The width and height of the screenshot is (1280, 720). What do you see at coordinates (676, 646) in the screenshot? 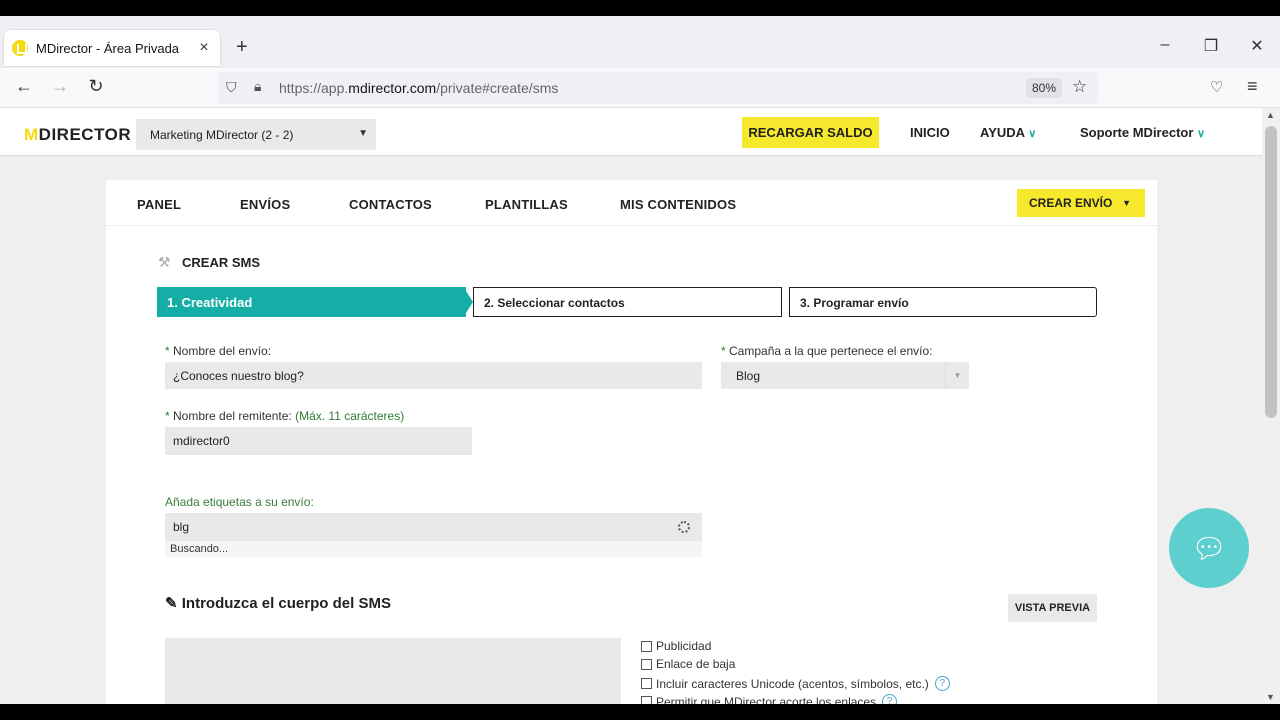
I see `publicidad-checkbox: Publicidad` at bounding box center [676, 646].